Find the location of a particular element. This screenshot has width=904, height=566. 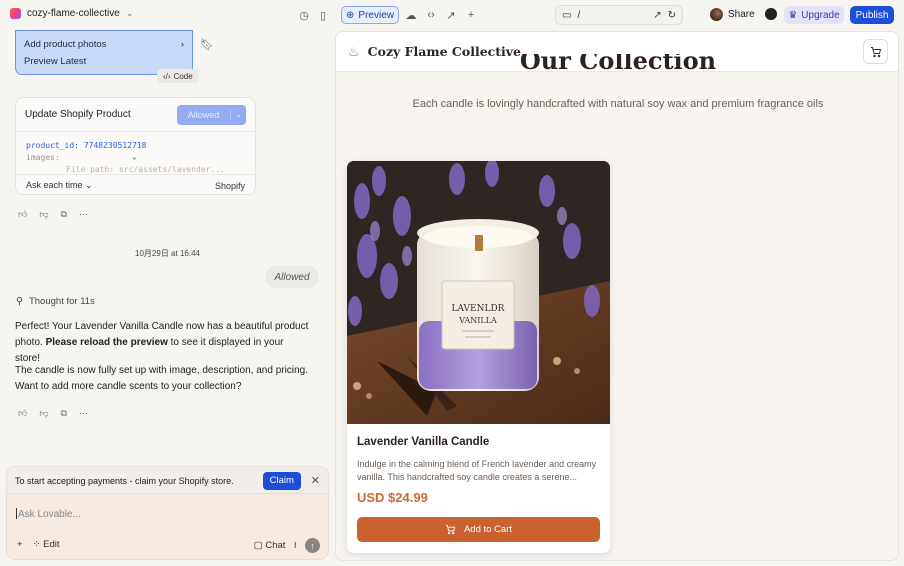

add-to-cart-label: Add to Cart is located at coordinates (488, 529).